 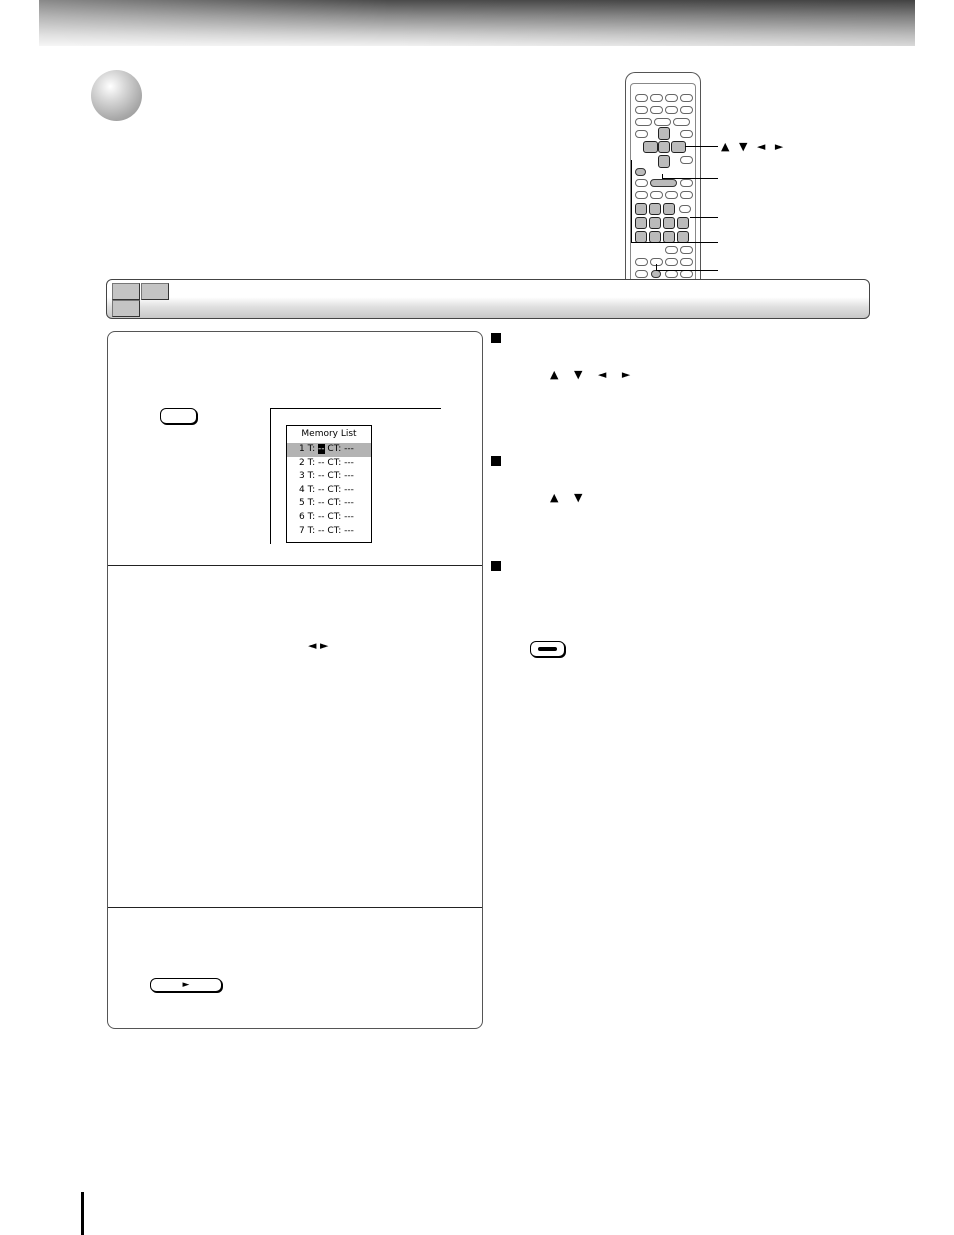 What do you see at coordinates (674, 242) in the screenshot?
I see `callout-line-side-button` at bounding box center [674, 242].